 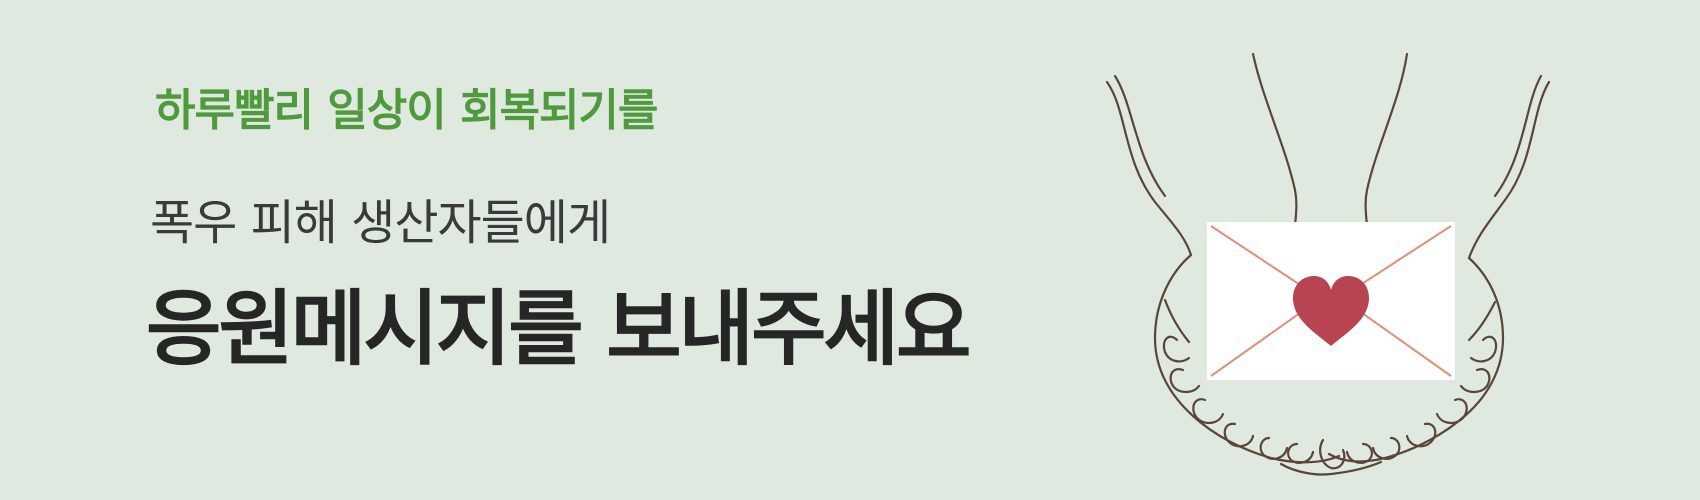 What do you see at coordinates (380, 223) in the screenshot?
I see `banner-subtitle: 폭우 피해 생산자들에게` at bounding box center [380, 223].